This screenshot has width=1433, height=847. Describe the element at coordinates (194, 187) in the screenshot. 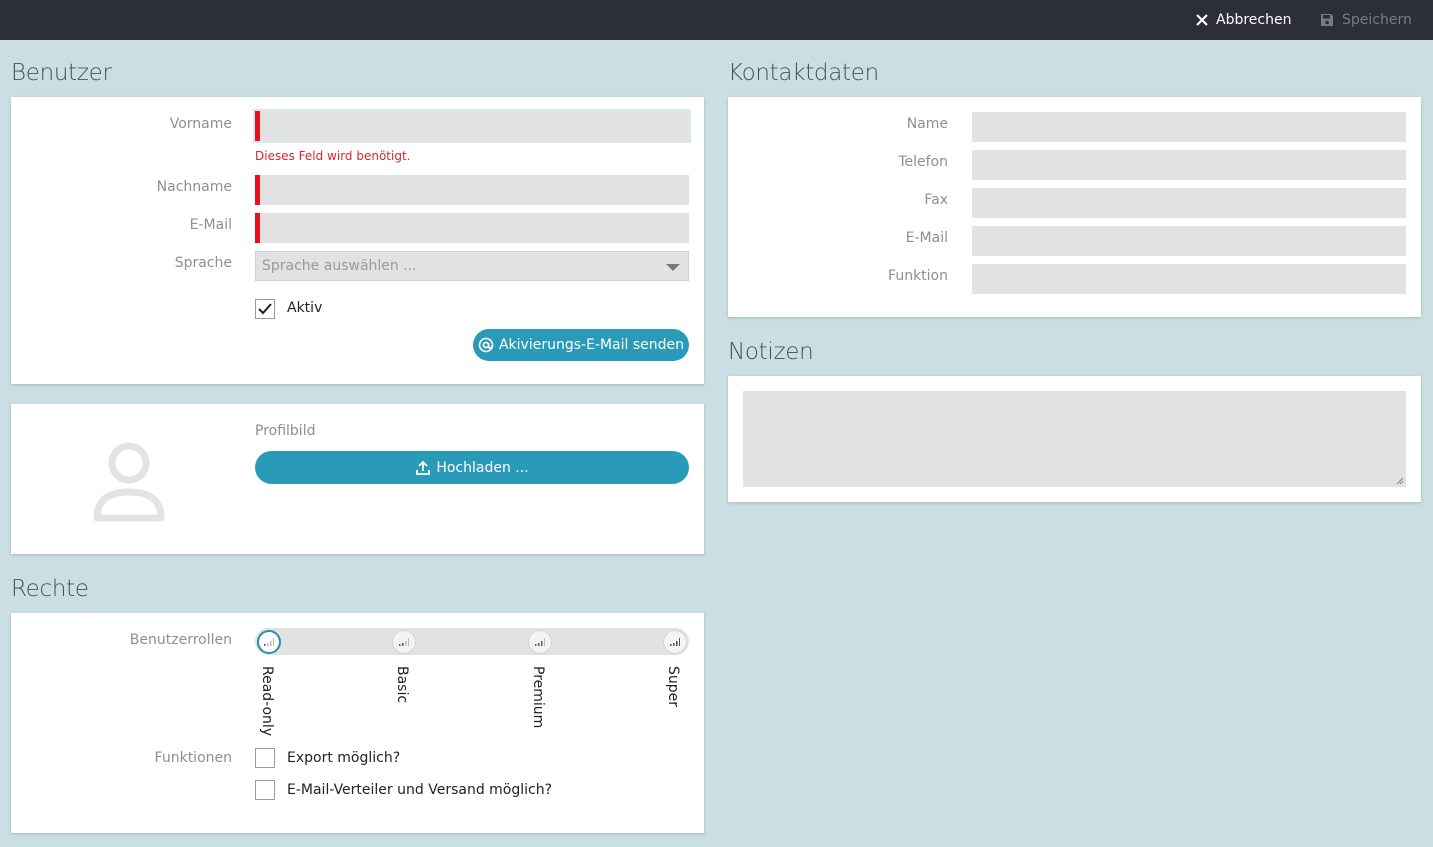

I see `nachname-label: Nachname` at that location.